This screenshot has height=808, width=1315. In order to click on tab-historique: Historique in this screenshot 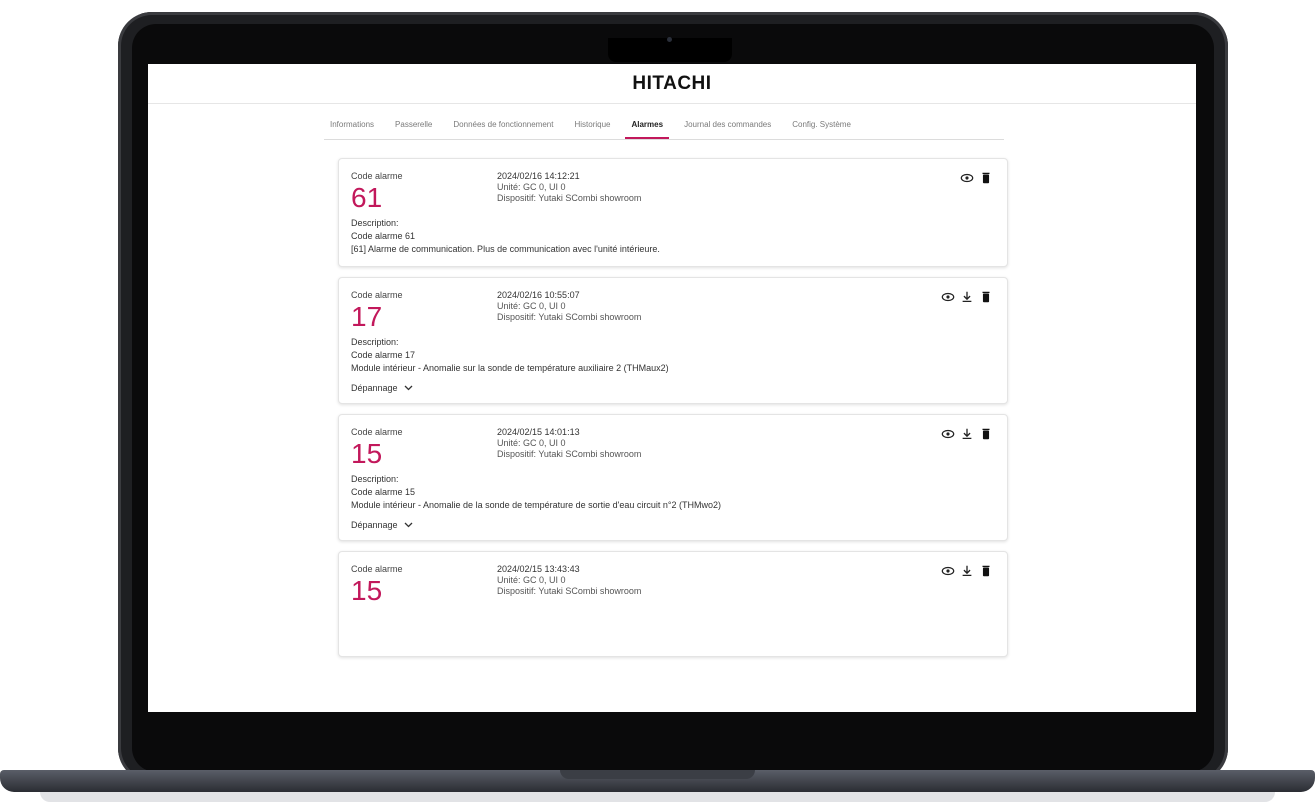, I will do `click(592, 129)`.